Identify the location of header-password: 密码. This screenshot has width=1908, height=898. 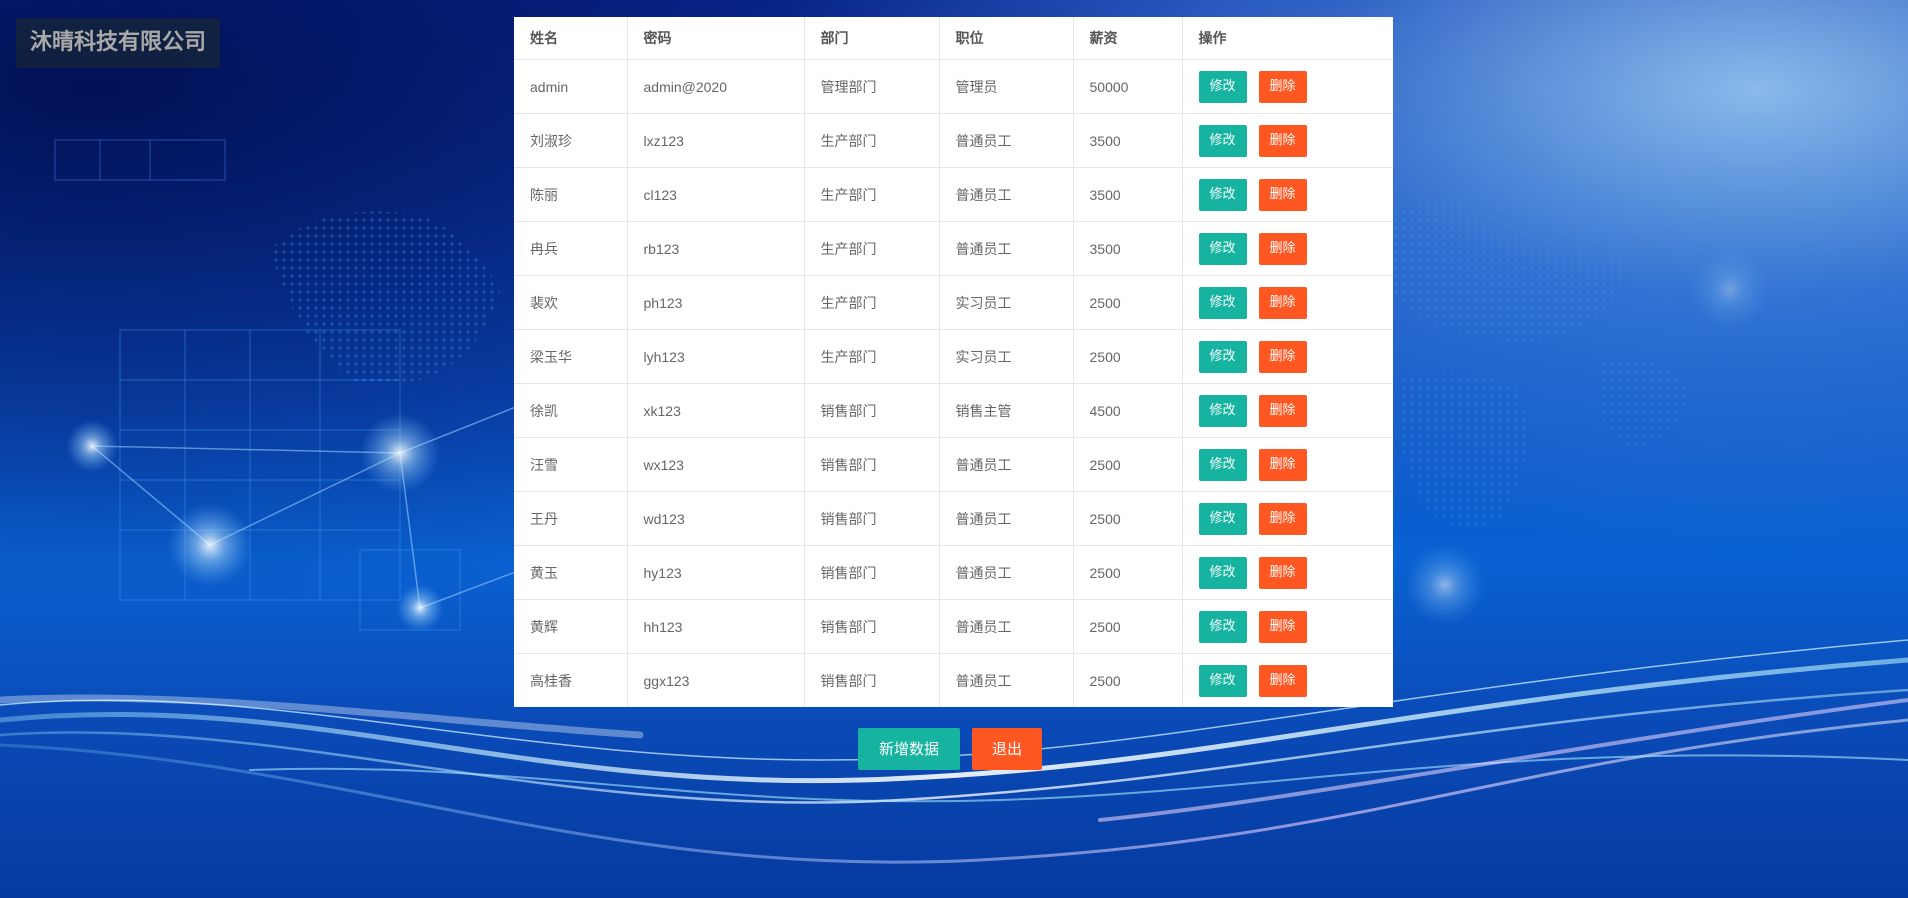
(716, 38).